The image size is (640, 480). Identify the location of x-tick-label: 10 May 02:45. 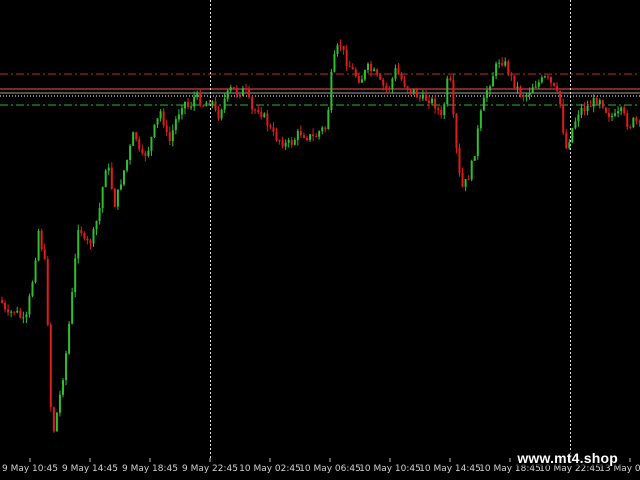
(270, 469).